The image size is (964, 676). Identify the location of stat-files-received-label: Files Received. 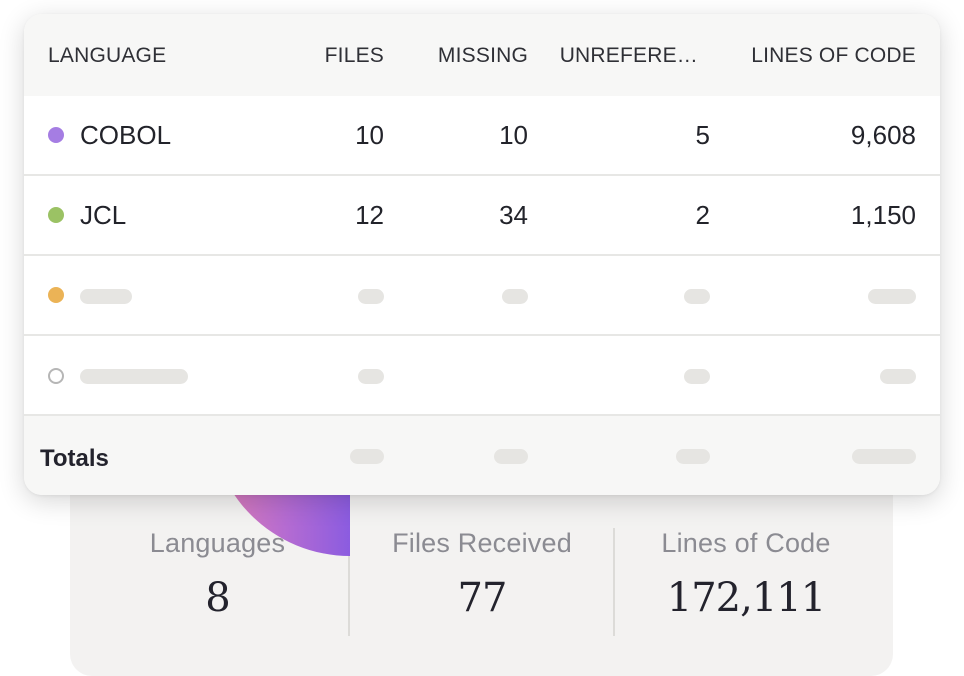
(482, 543).